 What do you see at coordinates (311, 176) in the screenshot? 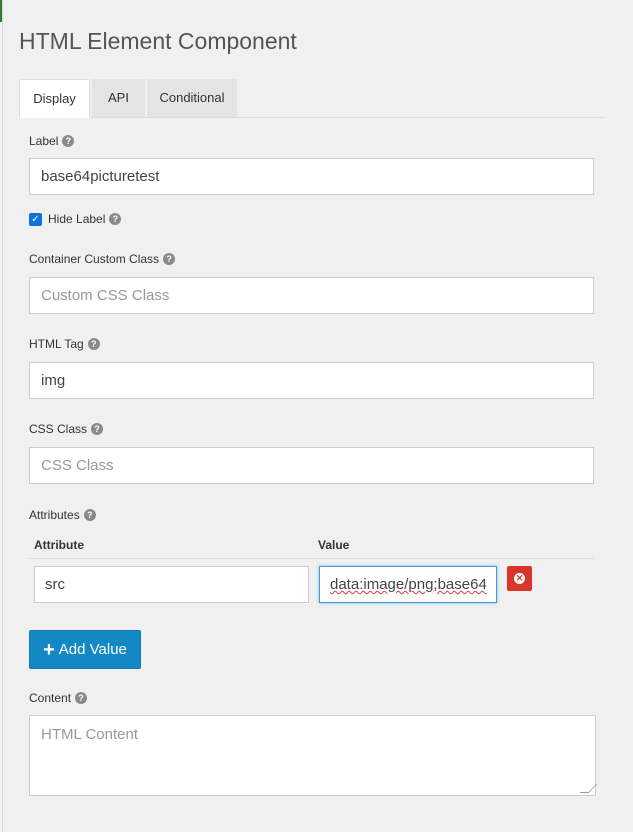
I see `label-input: base64picturetest` at bounding box center [311, 176].